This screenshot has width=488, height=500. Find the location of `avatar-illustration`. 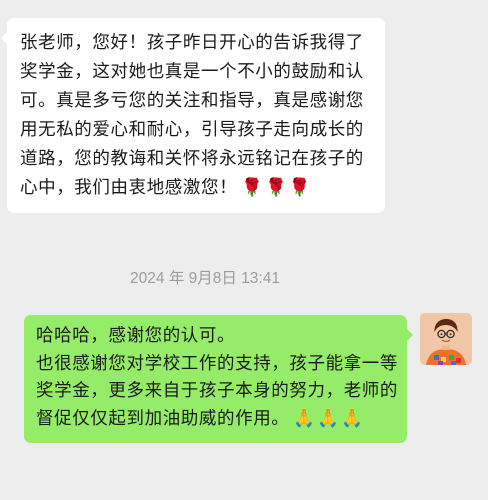

avatar-illustration is located at coordinates (446, 339).